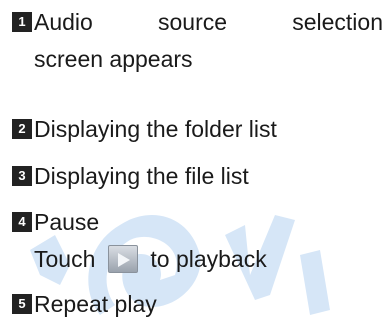 The image size is (389, 328). I want to click on item-number-badge: 5, so click(22, 304).